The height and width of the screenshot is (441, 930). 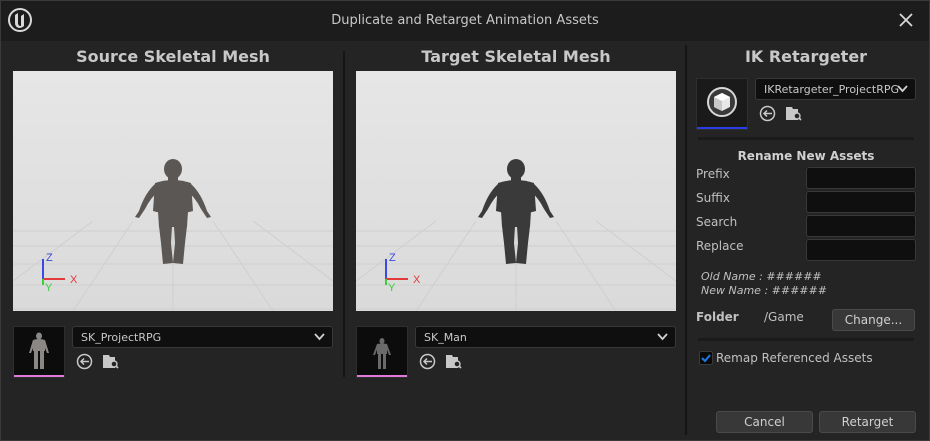 What do you see at coordinates (806, 56) in the screenshot?
I see `ik-retargeter-heading: IK Retargeter` at bounding box center [806, 56].